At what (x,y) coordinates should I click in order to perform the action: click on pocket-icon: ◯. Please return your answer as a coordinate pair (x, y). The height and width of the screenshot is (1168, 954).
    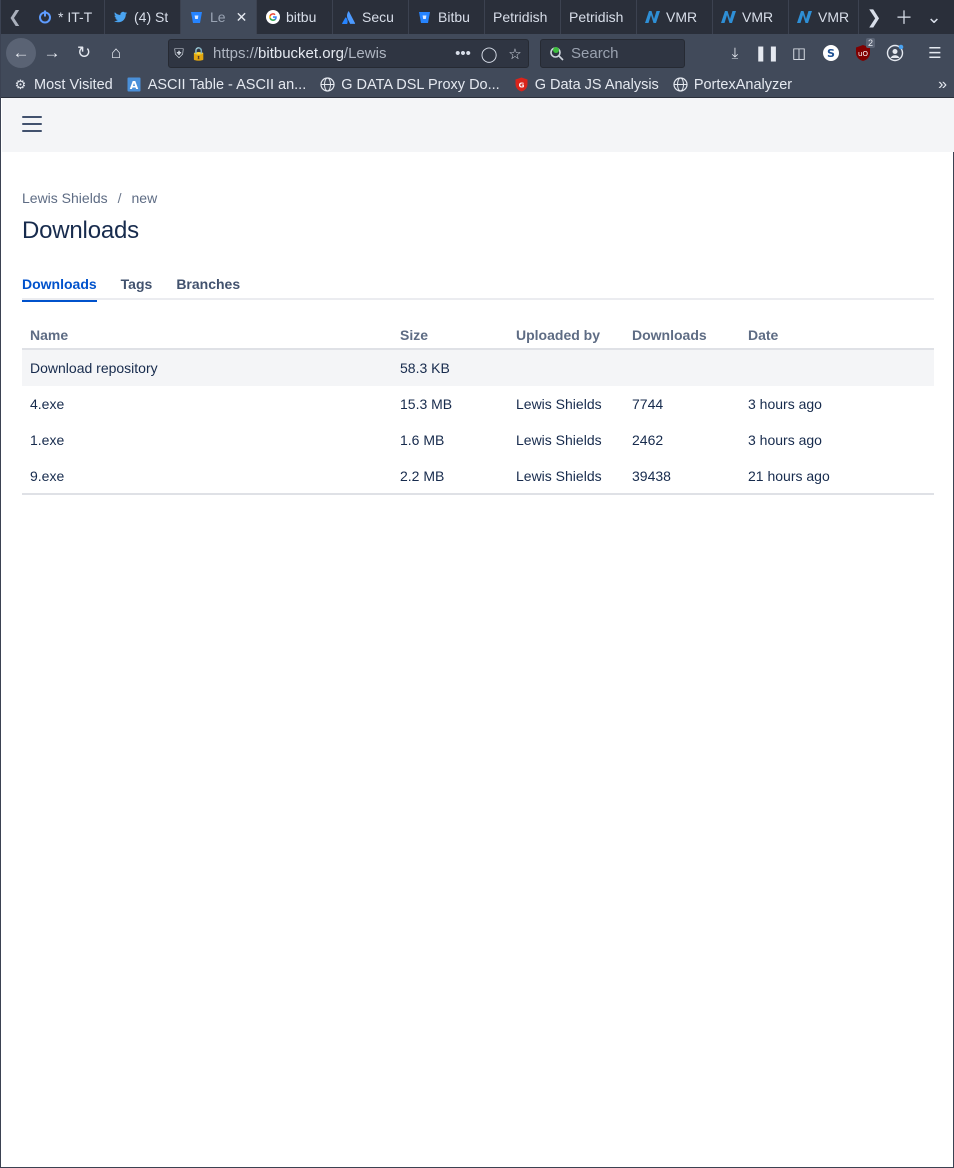
    Looking at the image, I should click on (489, 54).